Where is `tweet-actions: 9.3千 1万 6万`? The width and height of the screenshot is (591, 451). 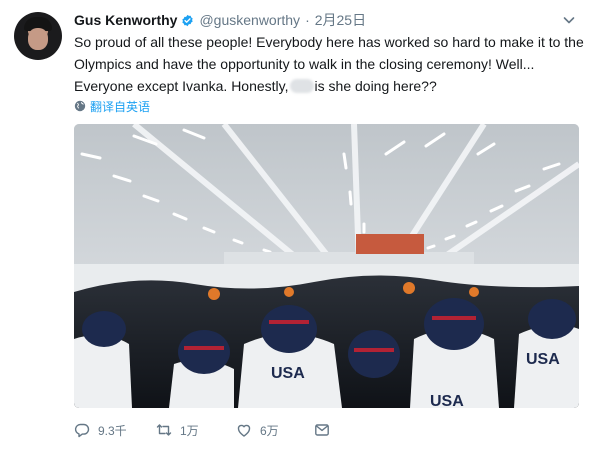
tweet-actions: 9.3千 1万 6万 is located at coordinates (326, 430).